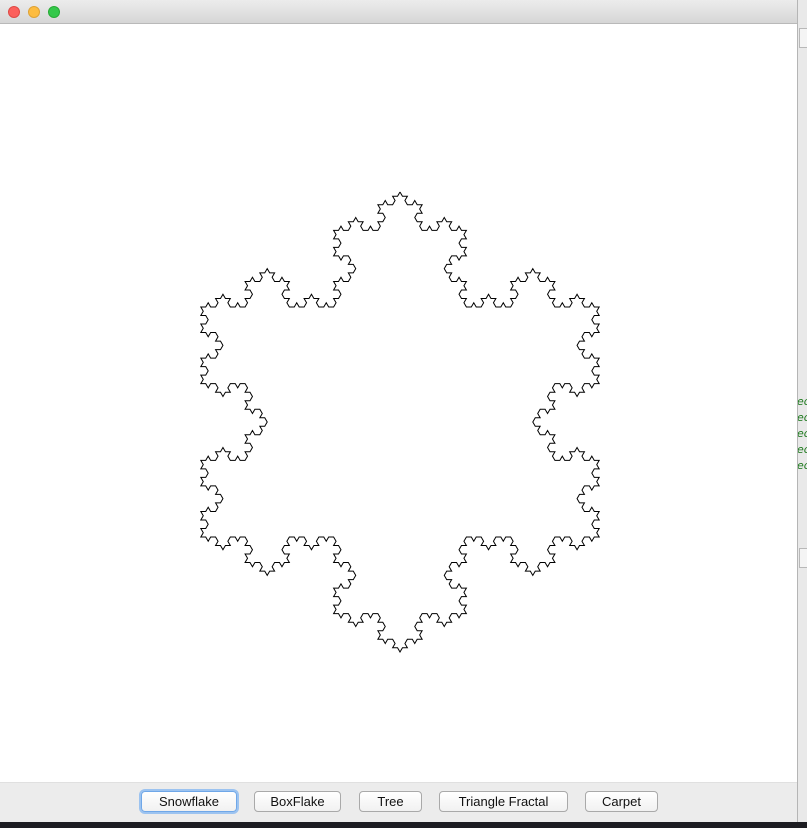  I want to click on background-window-edge: ed ed ed ed ed, so click(802, 414).